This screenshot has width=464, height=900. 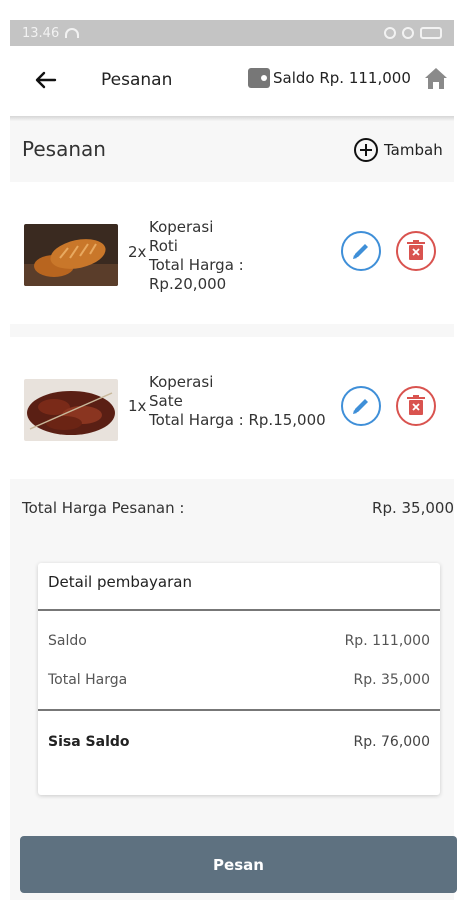 I want to click on order-product: Roti, so click(x=163, y=246).